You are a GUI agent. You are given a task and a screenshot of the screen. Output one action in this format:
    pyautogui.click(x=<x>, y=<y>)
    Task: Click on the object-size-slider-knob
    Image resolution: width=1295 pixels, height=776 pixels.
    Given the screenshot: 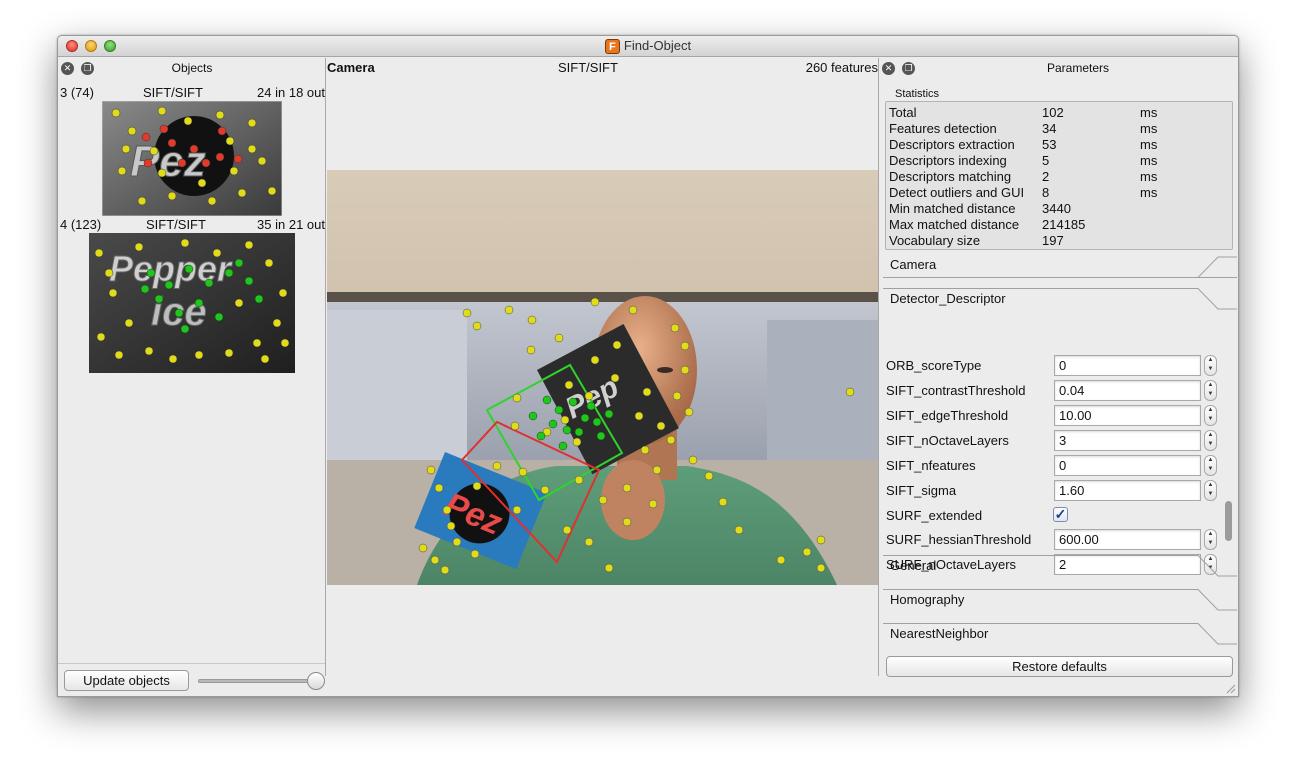 What is the action you would take?
    pyautogui.click(x=316, y=681)
    